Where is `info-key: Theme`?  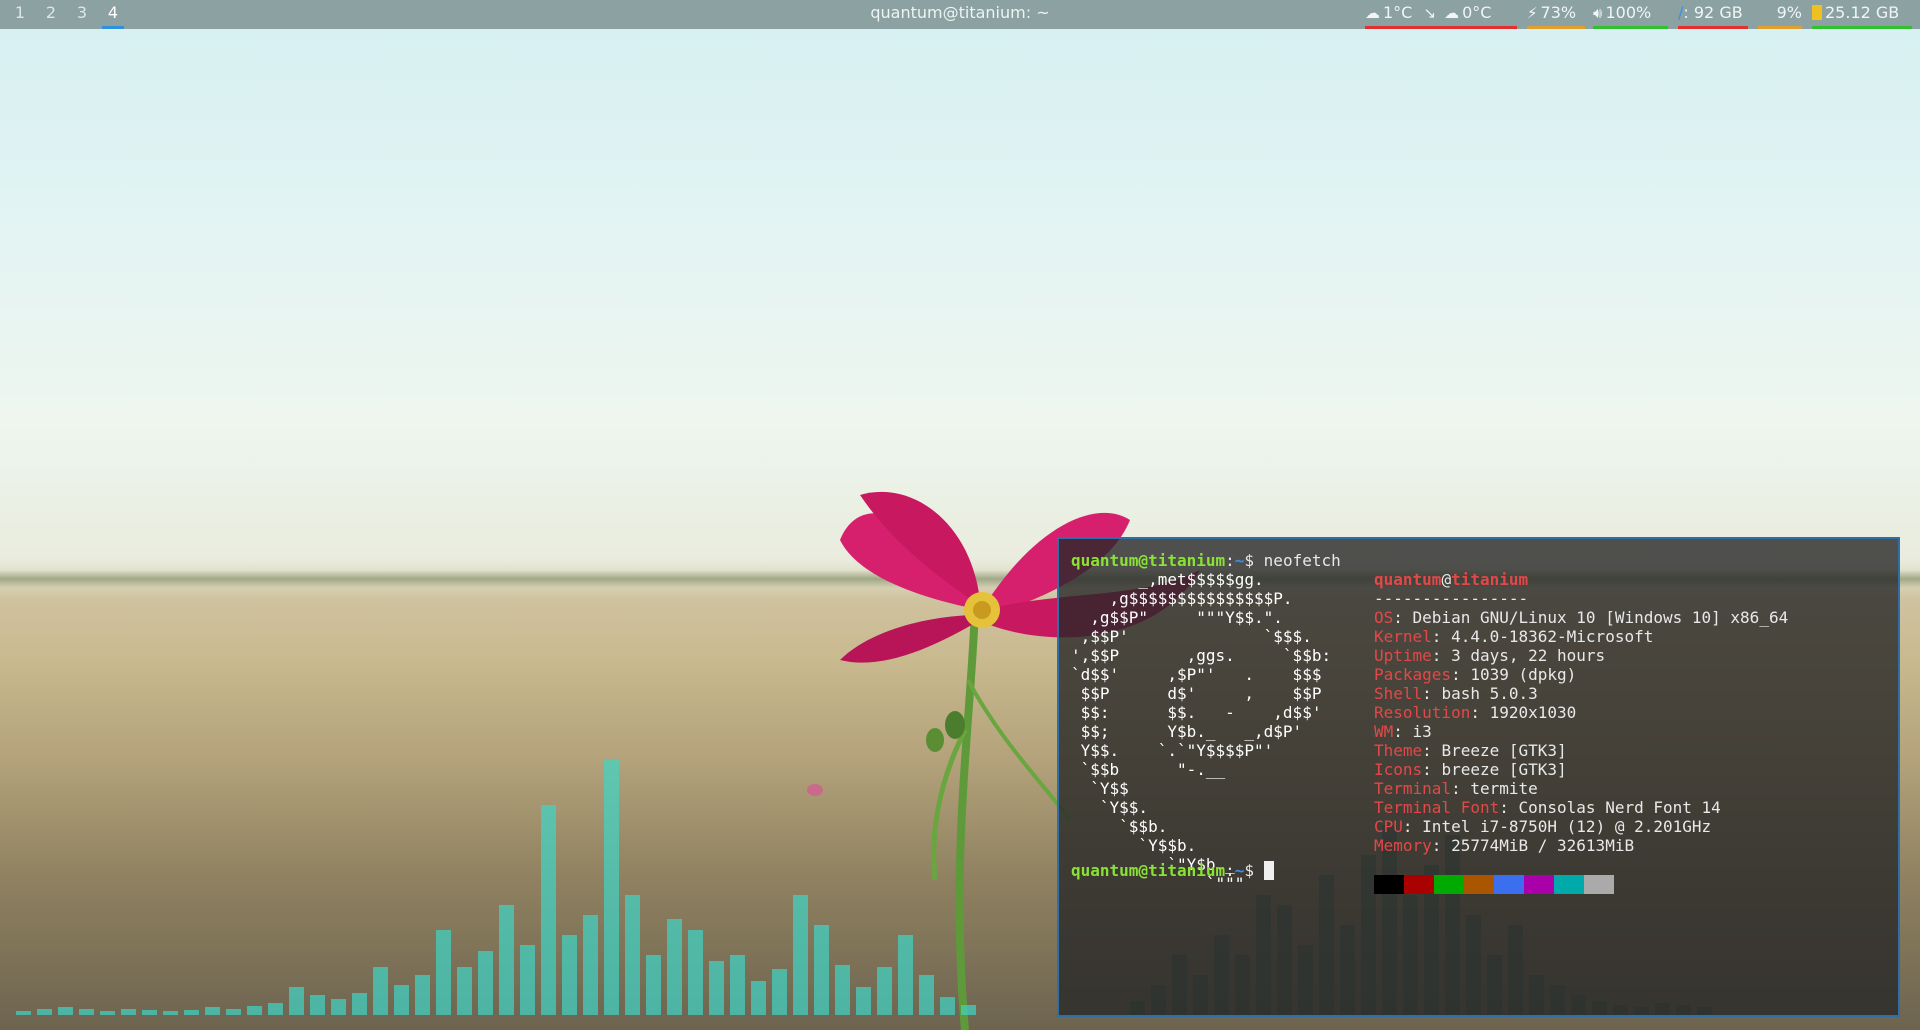
info-key: Theme is located at coordinates (1398, 750).